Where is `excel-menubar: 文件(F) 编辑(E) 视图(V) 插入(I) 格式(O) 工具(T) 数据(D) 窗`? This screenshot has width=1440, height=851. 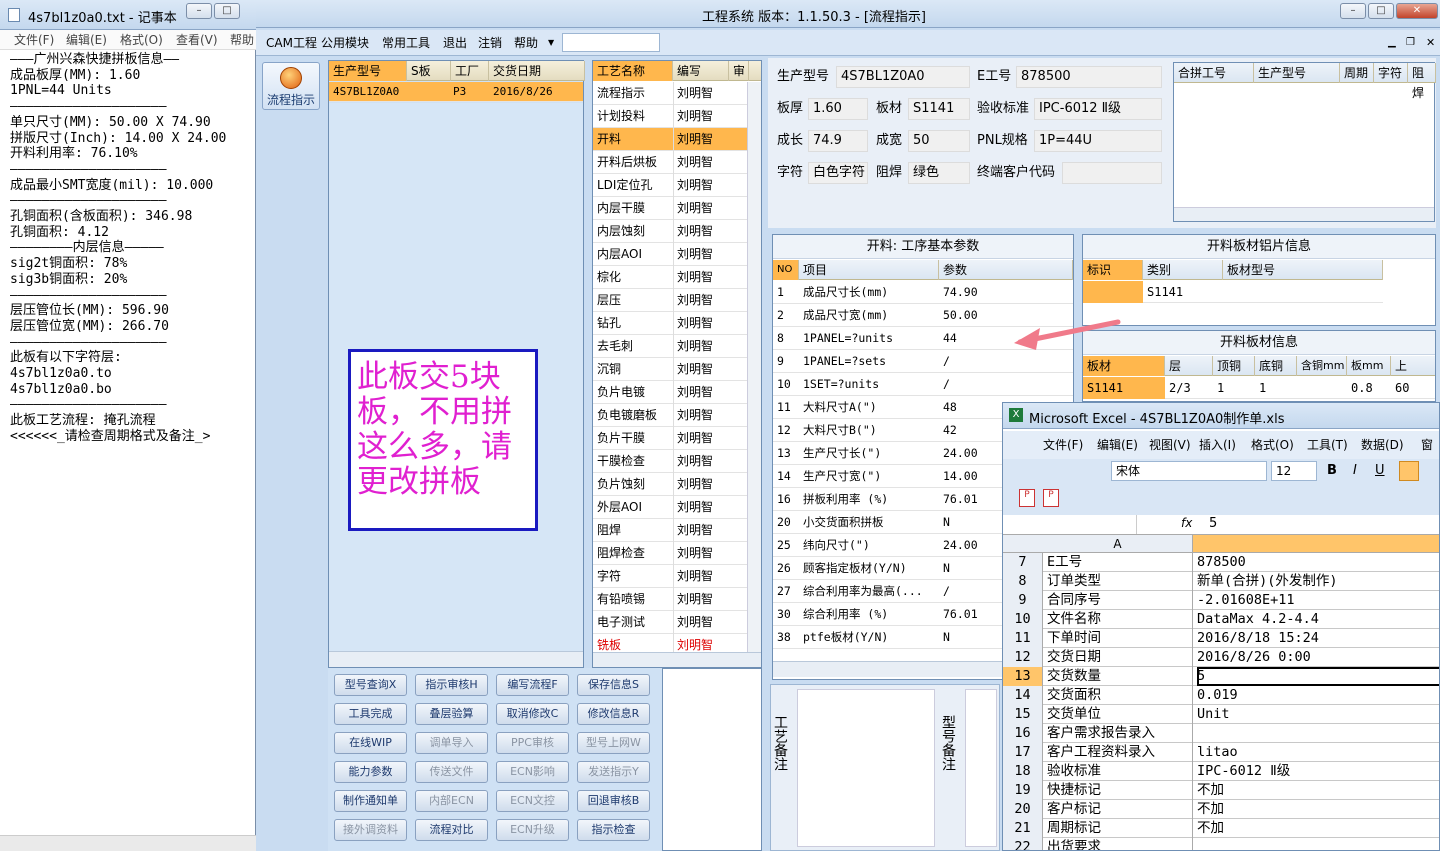
excel-menubar: 文件(F) 编辑(E) 视图(V) 插入(I) 格式(O) 工具(T) 数据(D) 窗 is located at coordinates (1221, 445).